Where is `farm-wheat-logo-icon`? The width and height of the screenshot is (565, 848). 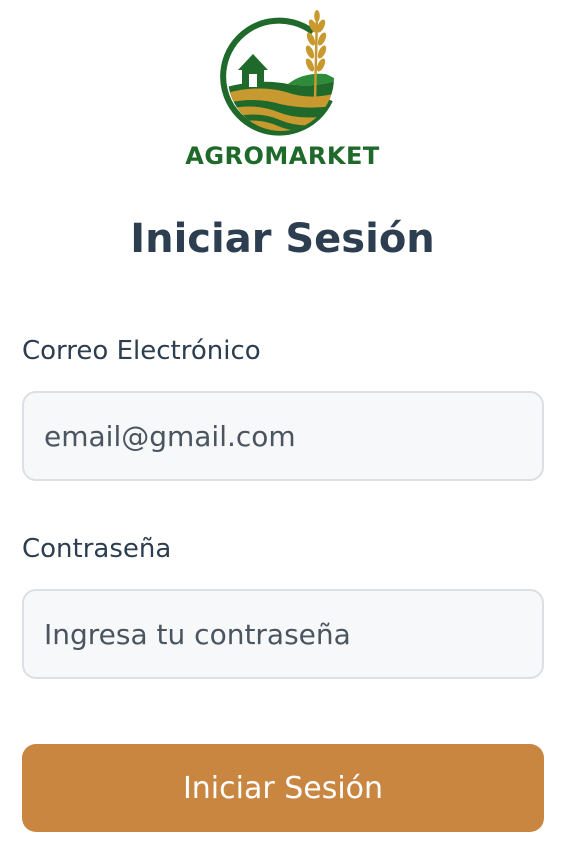 farm-wheat-logo-icon is located at coordinates (276, 73).